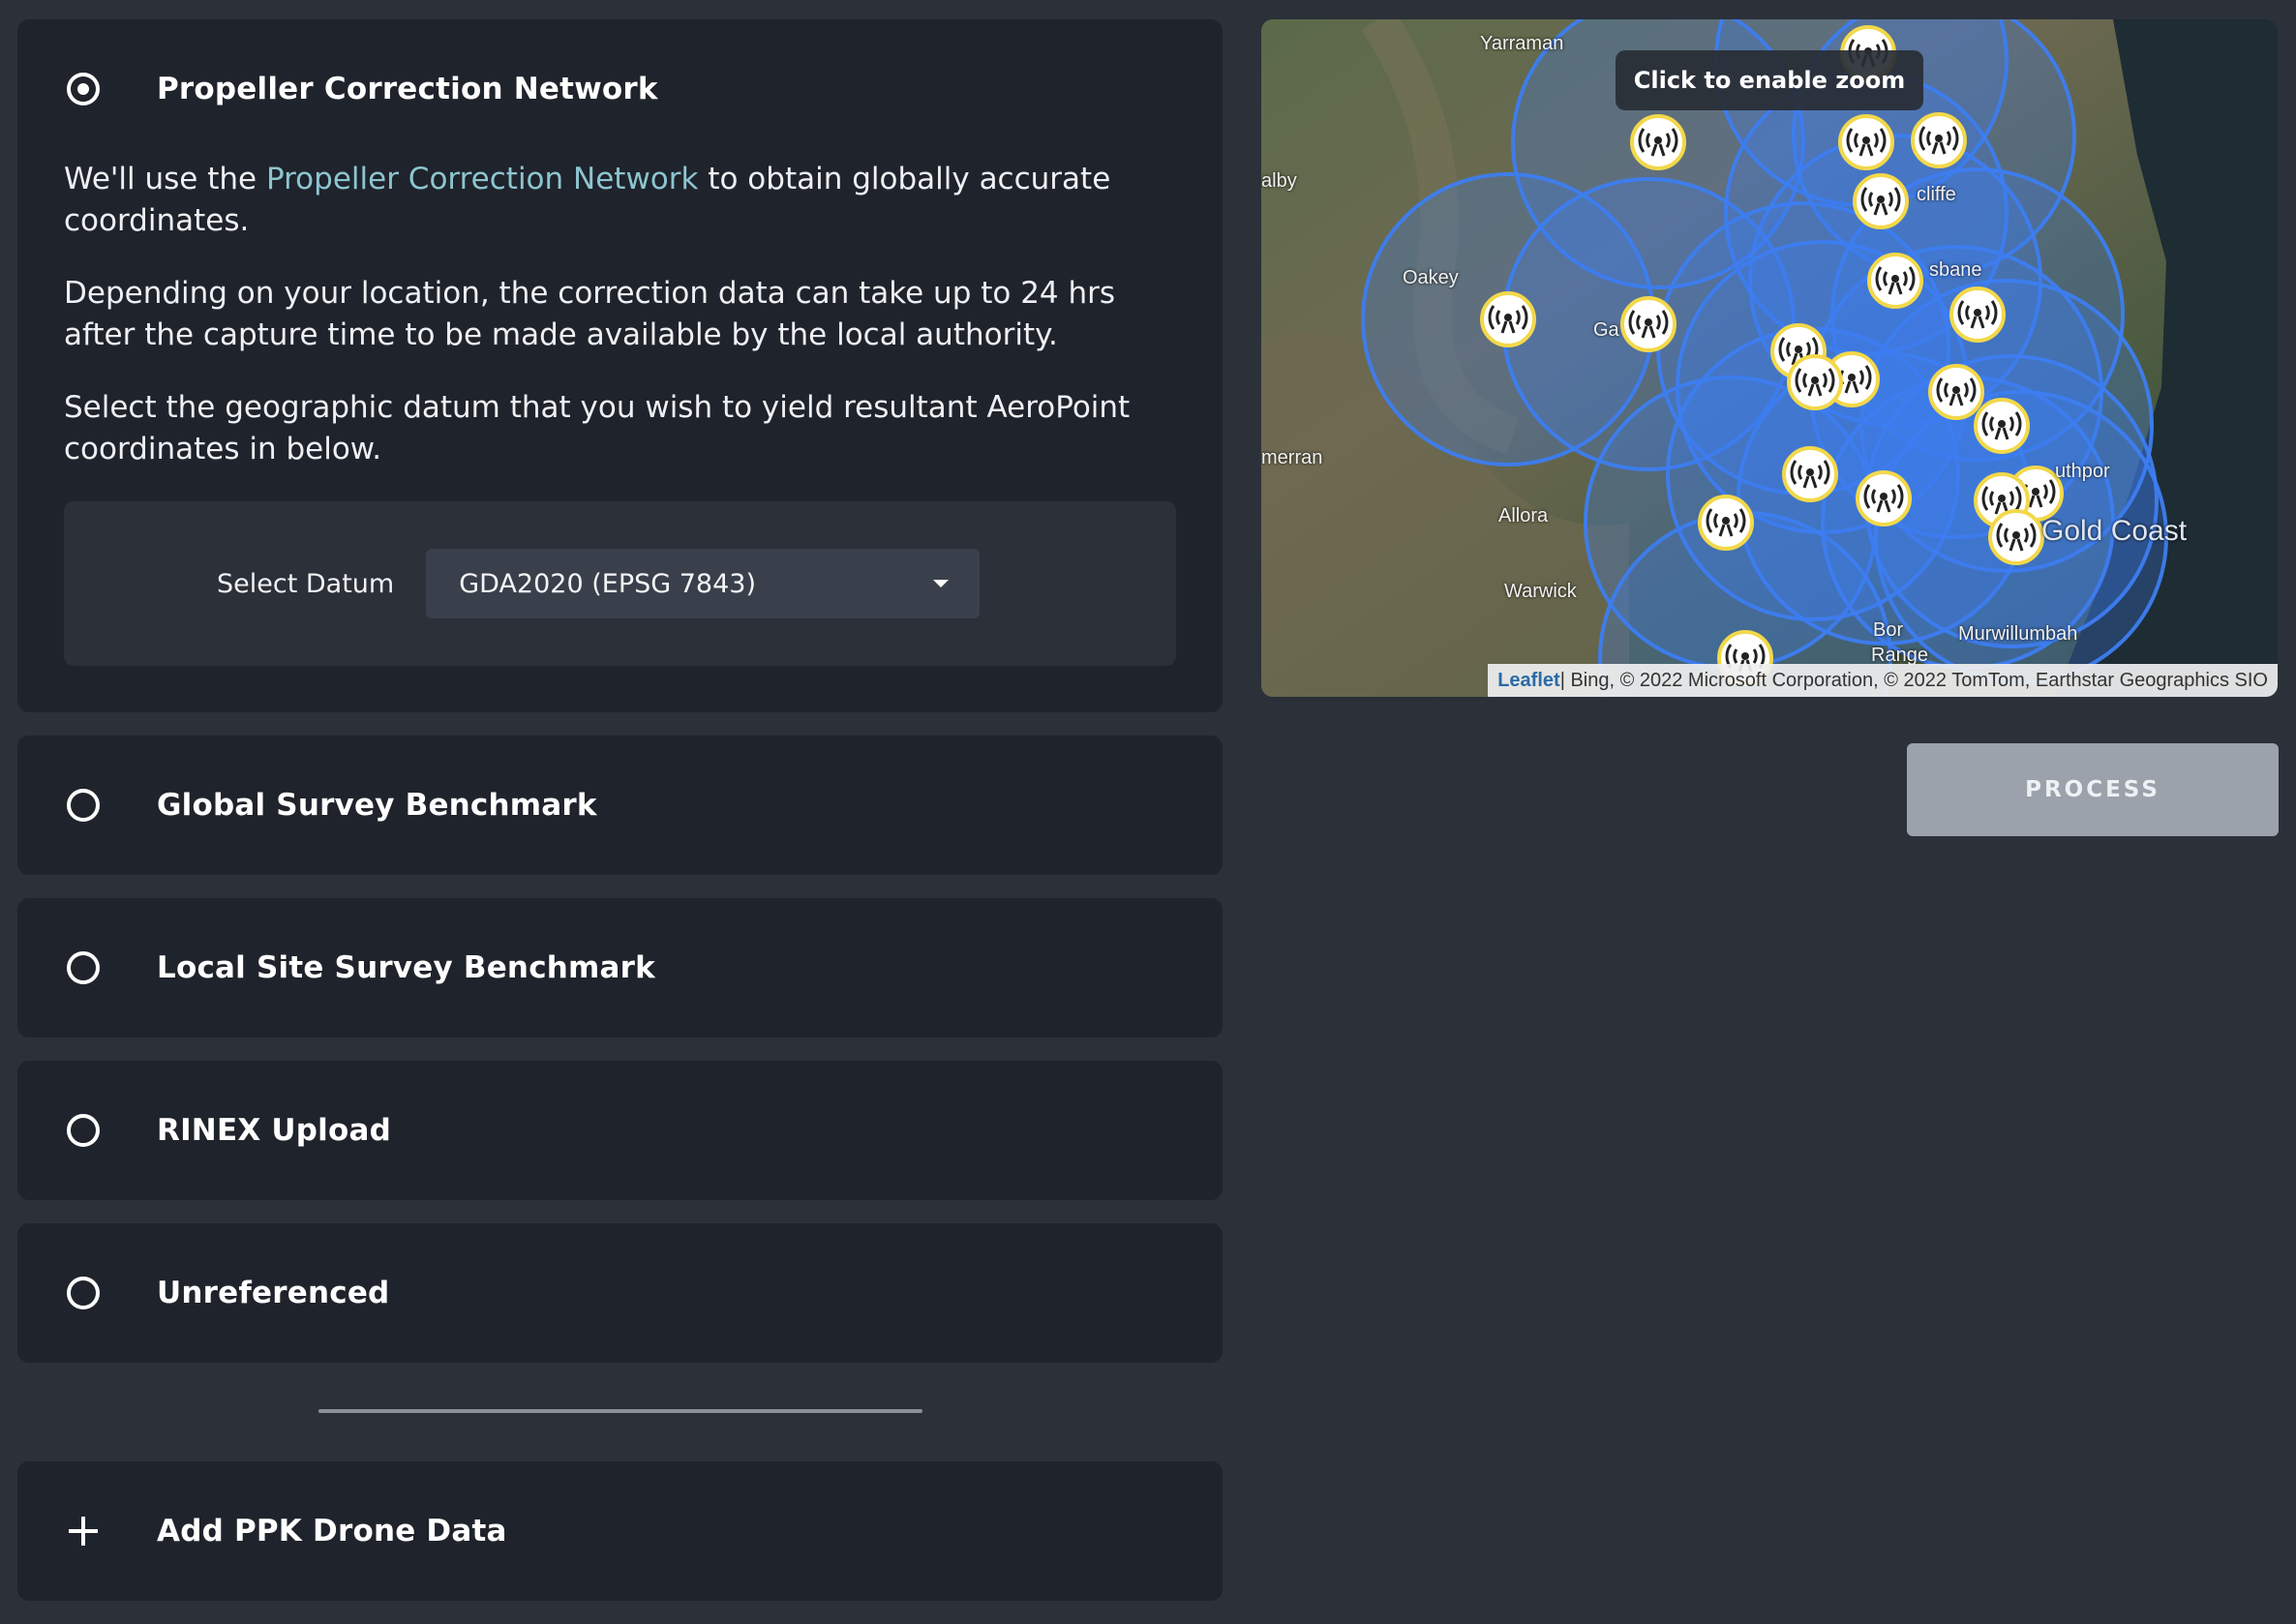 This screenshot has height=1624, width=2296. I want to click on process-button: PROCESS, so click(2093, 789).